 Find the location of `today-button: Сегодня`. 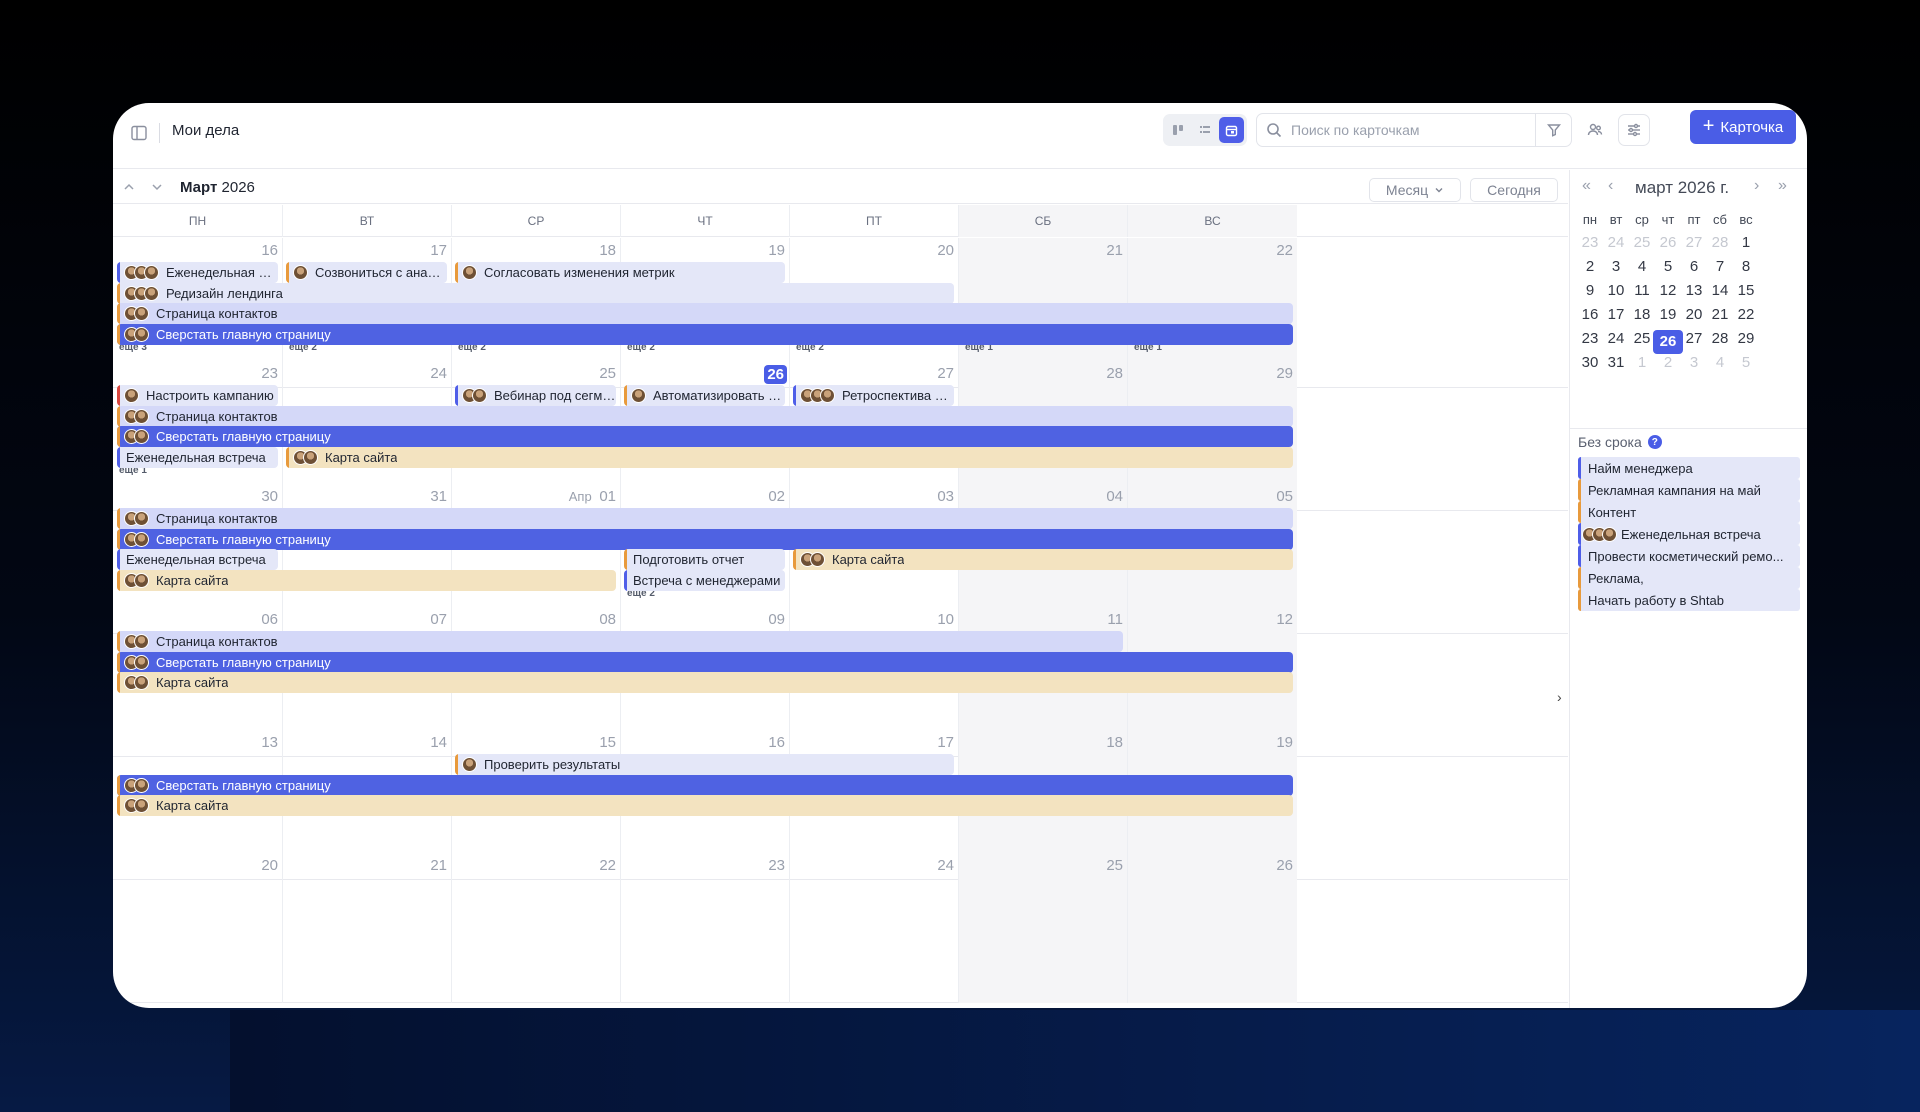

today-button: Сегодня is located at coordinates (1514, 190).